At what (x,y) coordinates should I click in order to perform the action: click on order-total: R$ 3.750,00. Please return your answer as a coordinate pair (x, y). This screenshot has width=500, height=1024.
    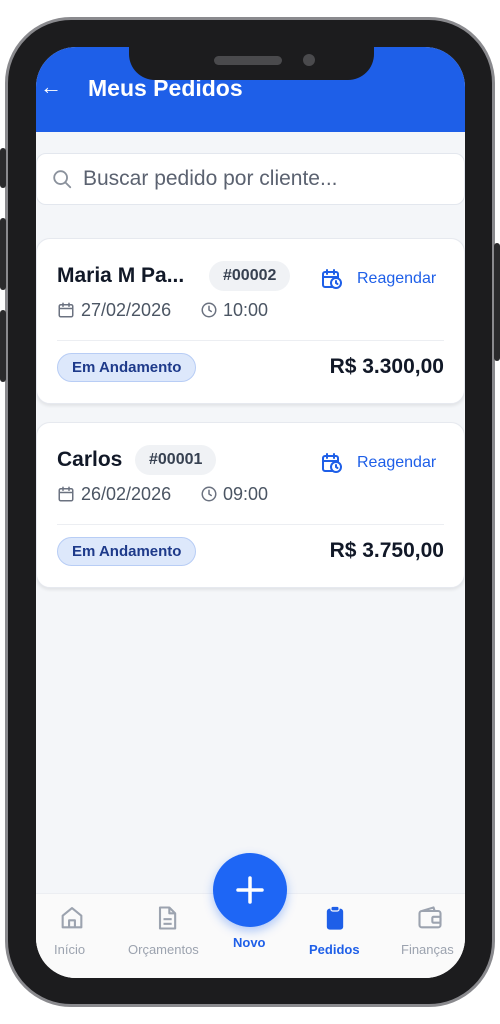
    Looking at the image, I should click on (386, 550).